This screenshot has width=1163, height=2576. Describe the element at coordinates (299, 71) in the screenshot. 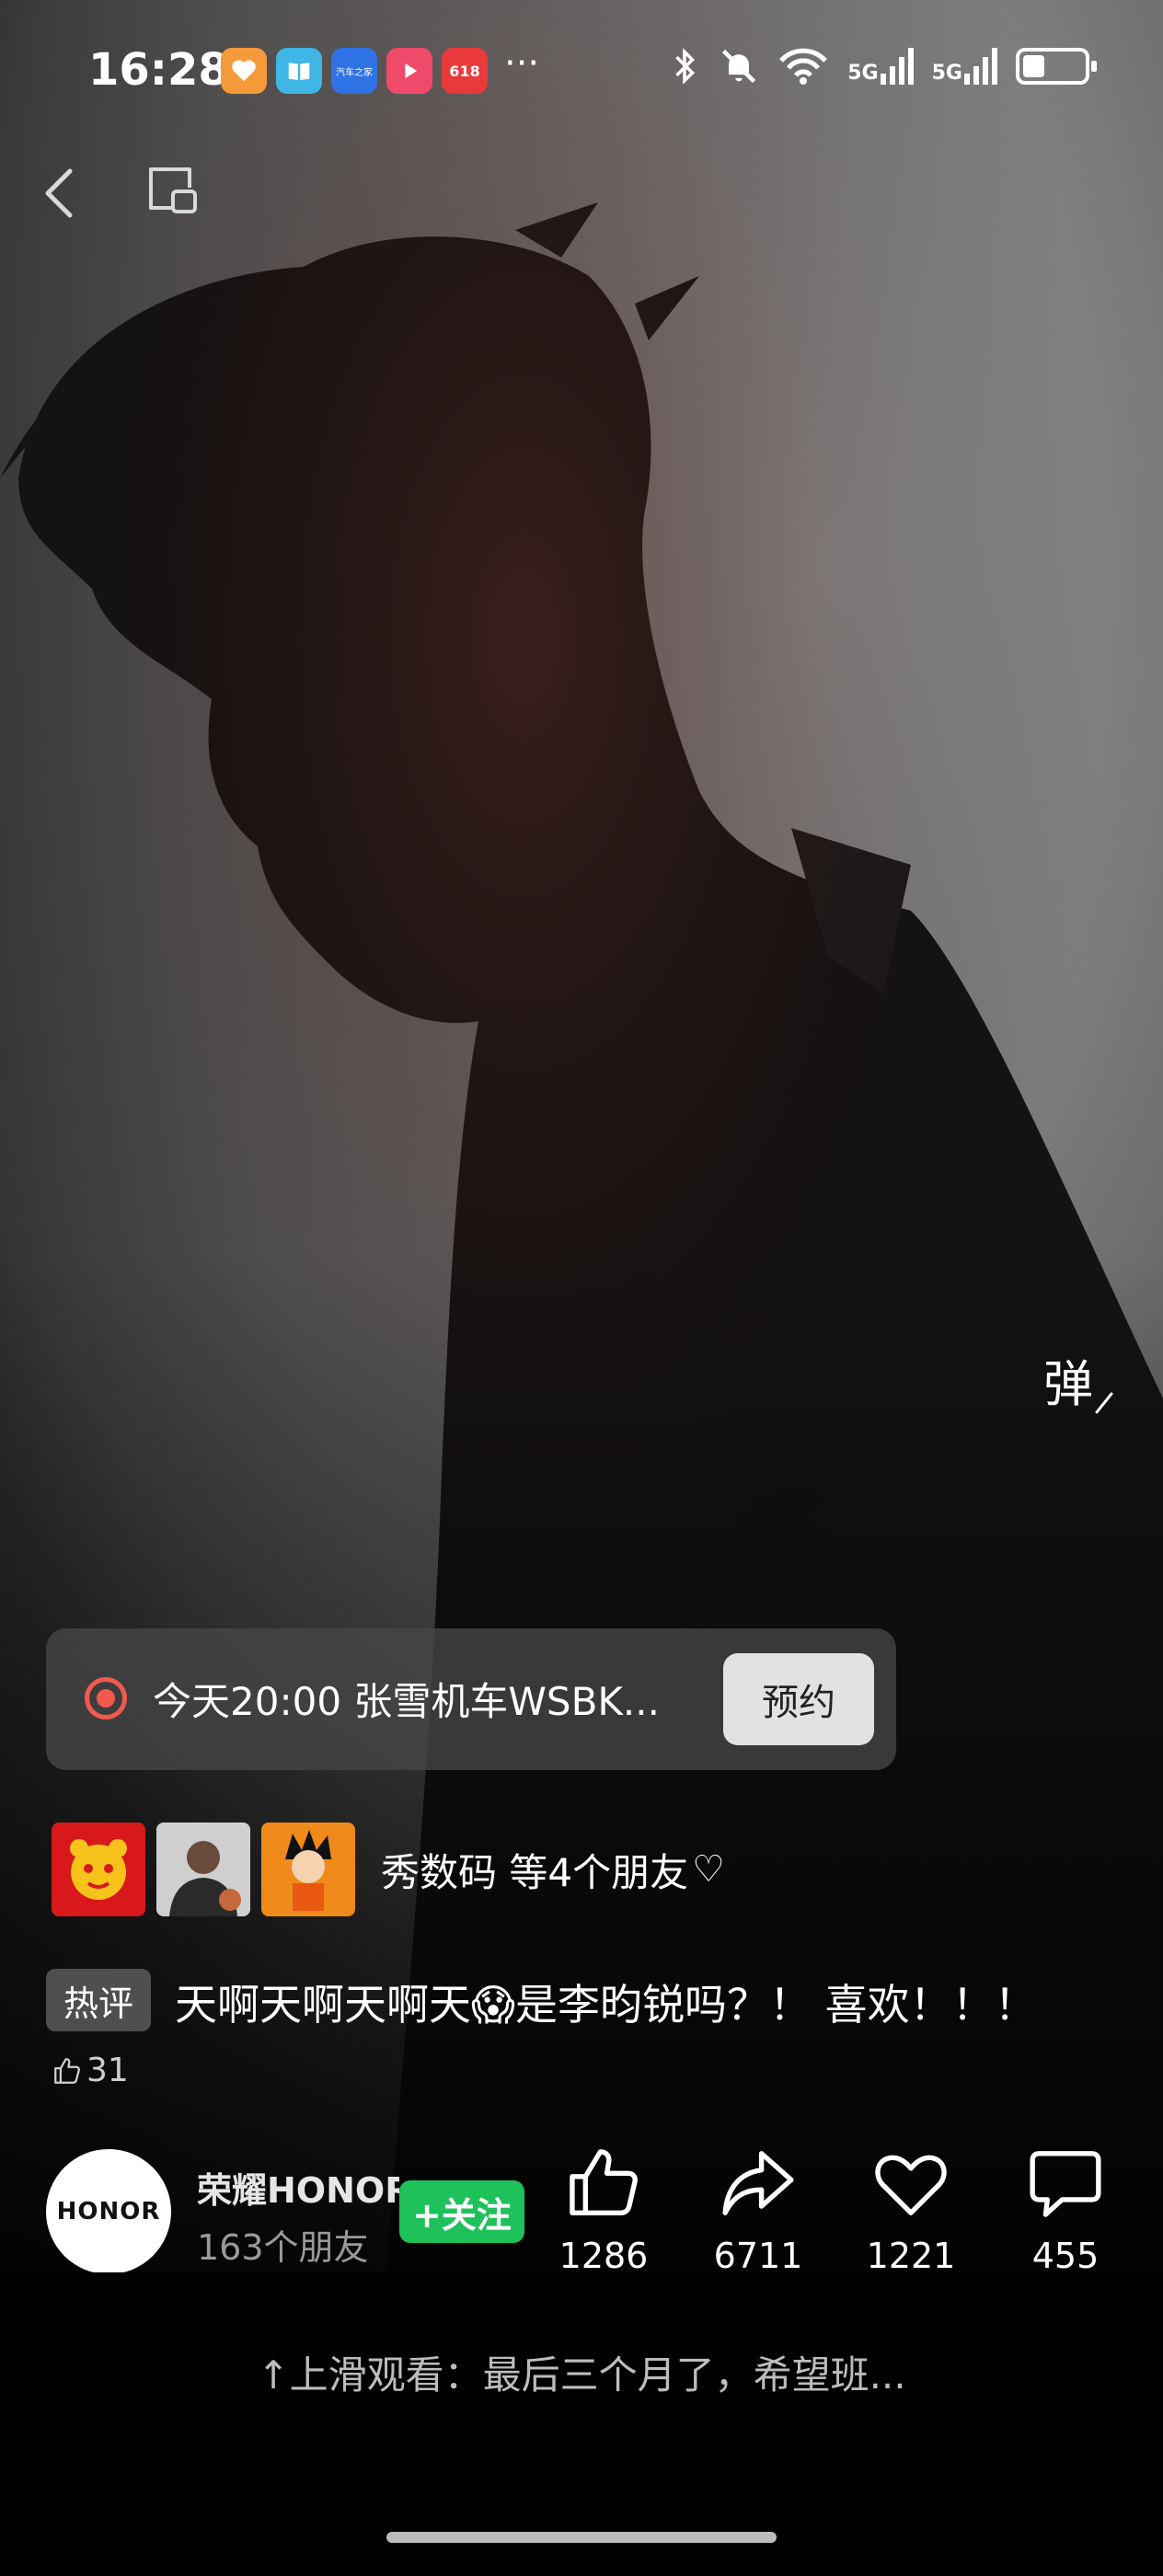

I see `book-app-icon` at that location.